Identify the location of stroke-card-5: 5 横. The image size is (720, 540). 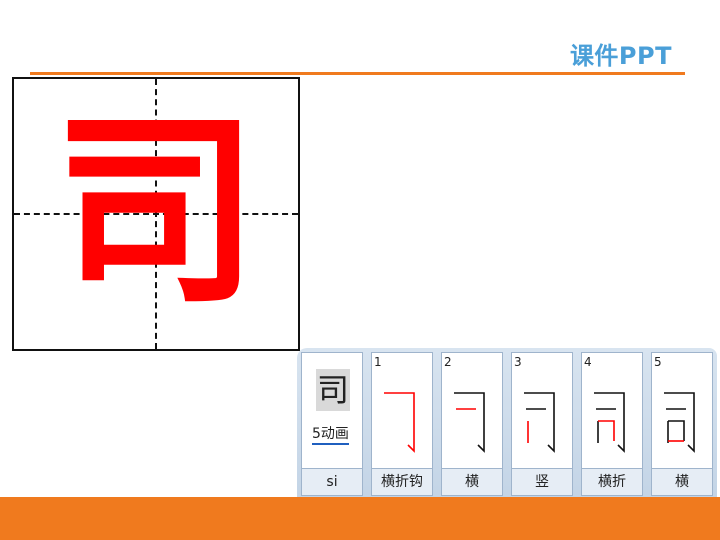
(682, 424).